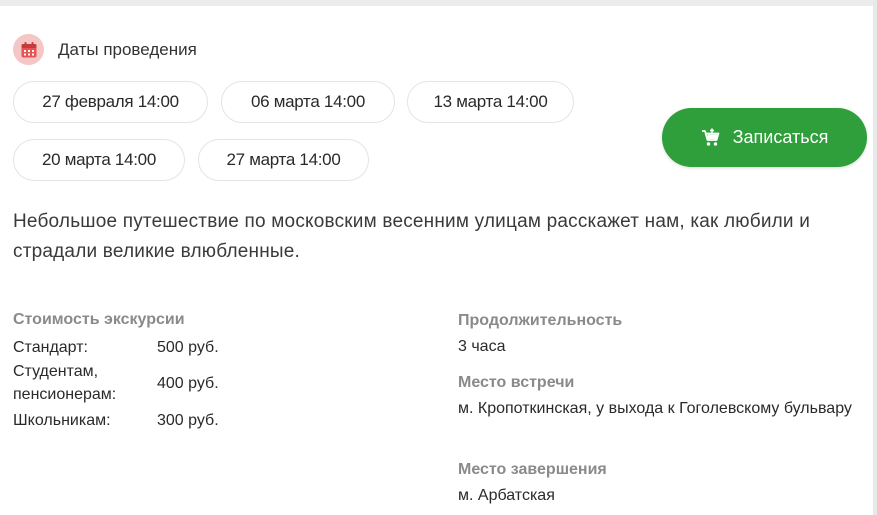 Image resolution: width=877 pixels, height=515 pixels. Describe the element at coordinates (283, 160) in the screenshot. I see `date-chip: 27 марта 14:00` at that location.